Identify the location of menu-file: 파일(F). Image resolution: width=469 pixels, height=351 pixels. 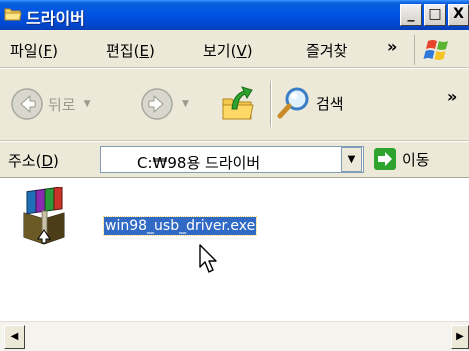
(34, 50).